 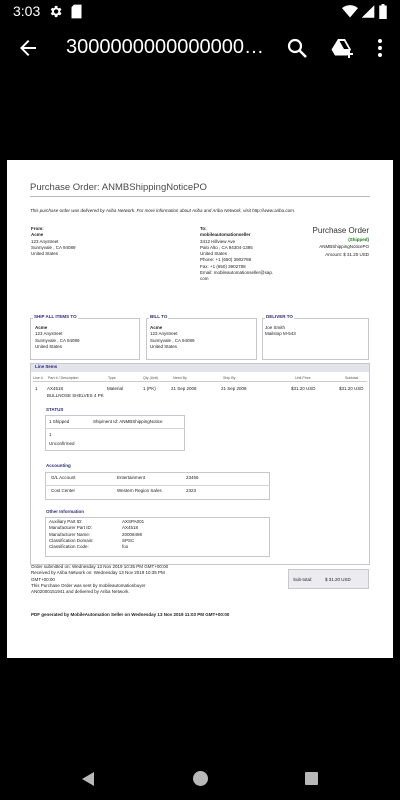 I want to click on other-info-title: Other Information, so click(x=65, y=511).